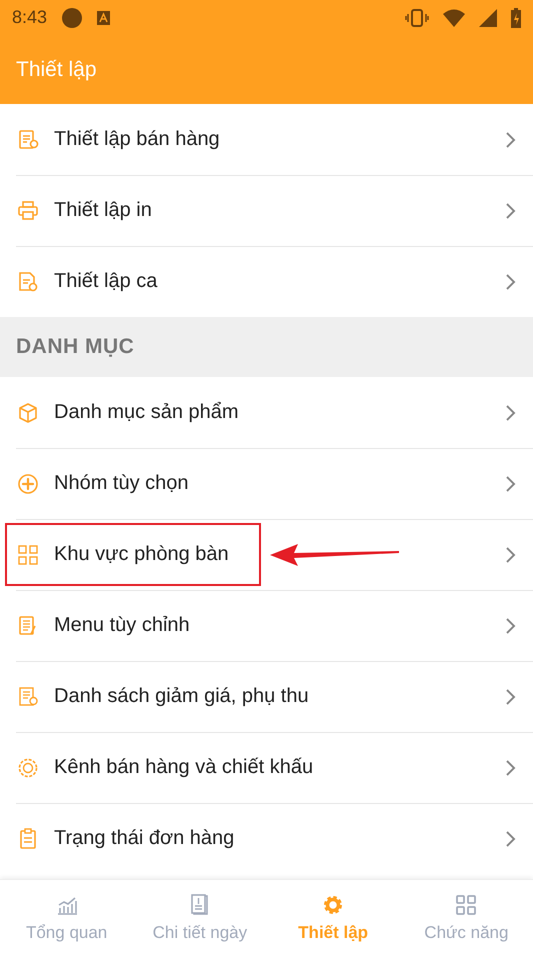 The image size is (533, 956). What do you see at coordinates (266, 412) in the screenshot?
I see `settings-item: Danh mục sản phẩm` at bounding box center [266, 412].